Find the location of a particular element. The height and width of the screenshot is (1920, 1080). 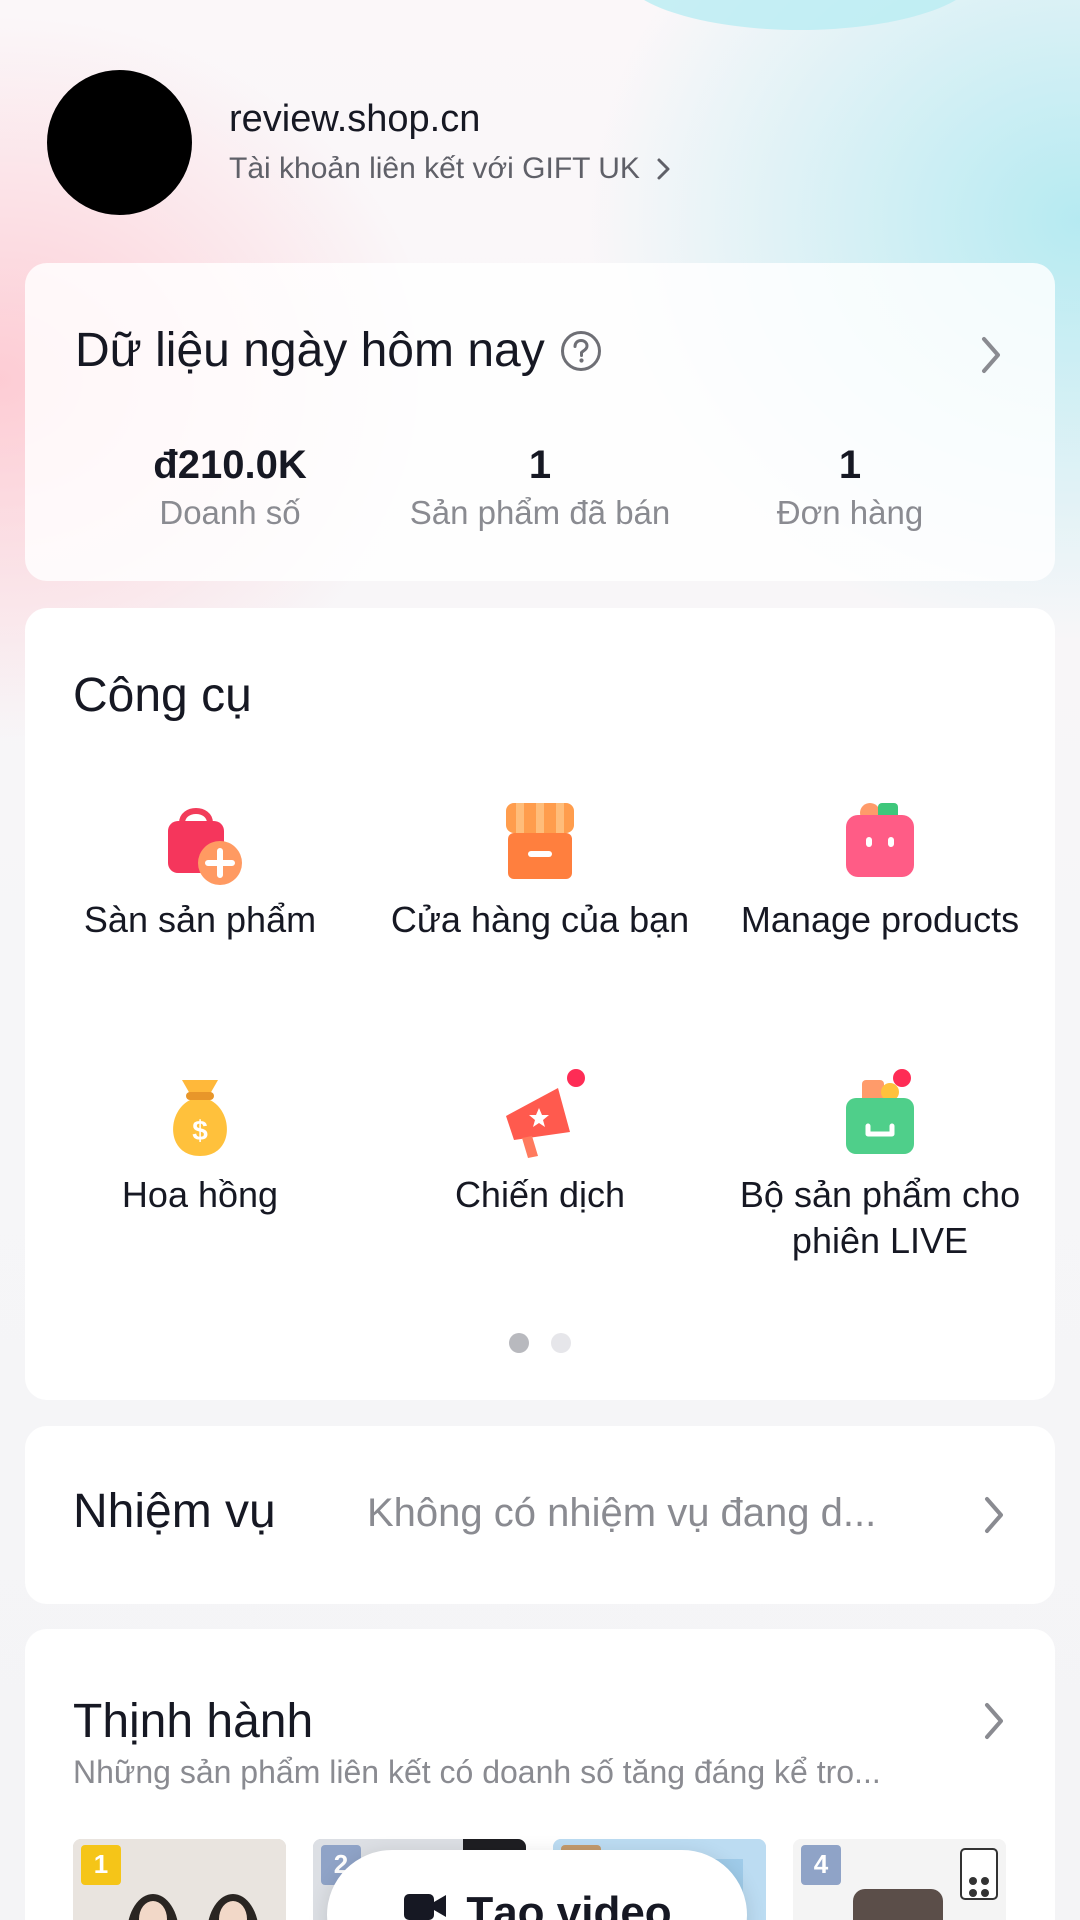

video-camera-icon is located at coordinates (425, 1907).